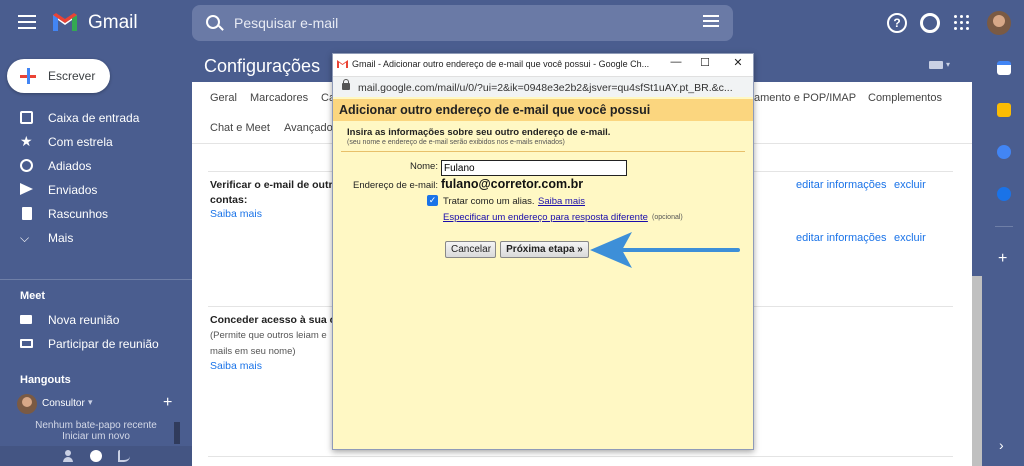 Image resolution: width=1024 pixels, height=466 pixels. I want to click on main-menu-icon, so click(27, 22).